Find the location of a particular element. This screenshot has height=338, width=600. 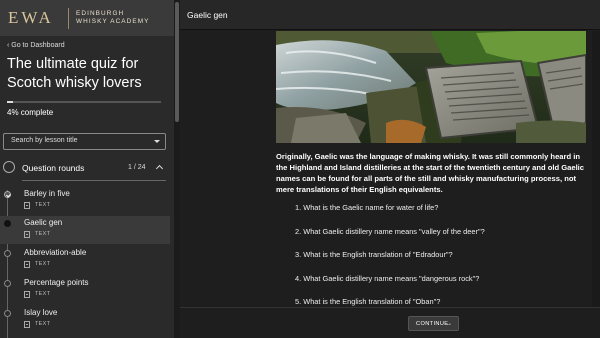

lesson-title: Percentage points is located at coordinates (56, 282).